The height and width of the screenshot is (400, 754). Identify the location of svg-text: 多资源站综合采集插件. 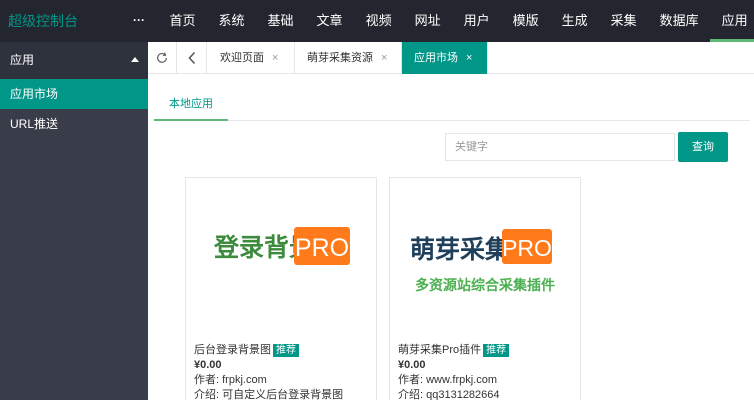
(485, 285).